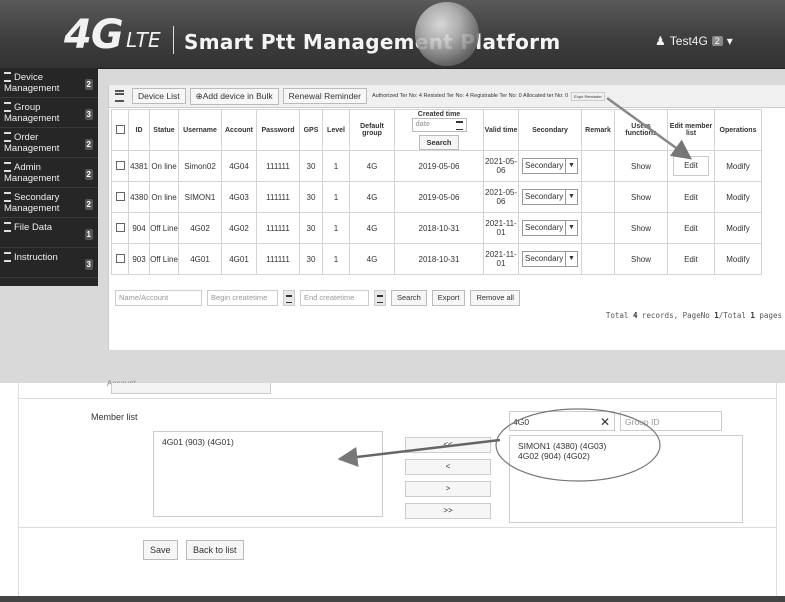 The width and height of the screenshot is (785, 602). What do you see at coordinates (448, 298) in the screenshot?
I see `export-button: Export` at bounding box center [448, 298].